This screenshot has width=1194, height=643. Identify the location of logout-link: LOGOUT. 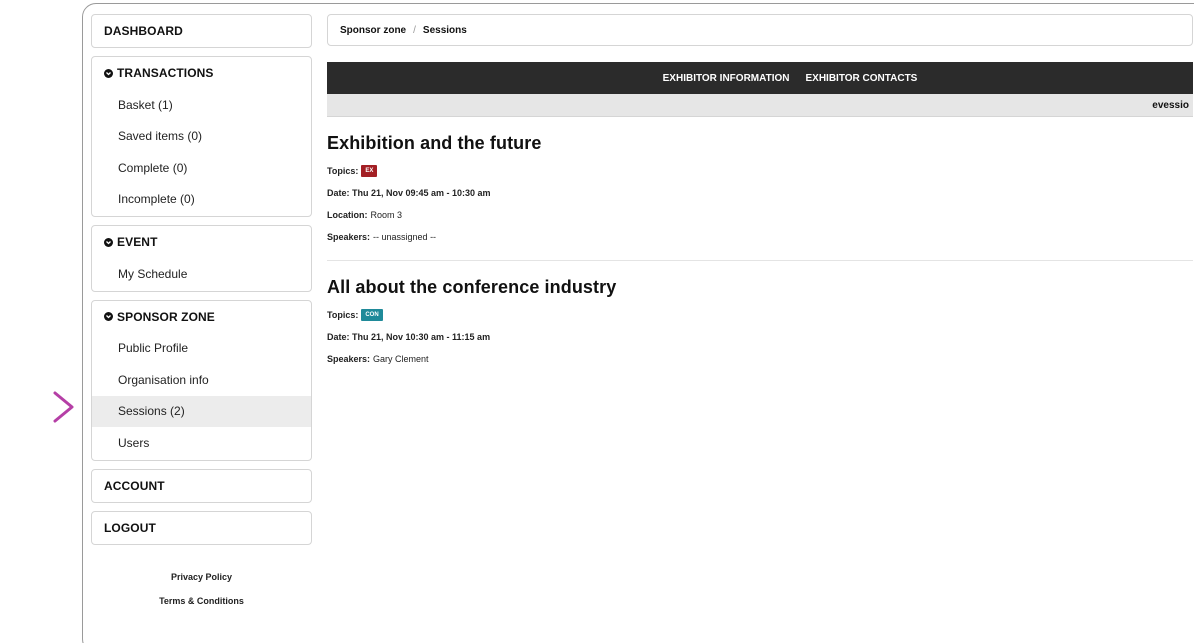
(201, 527).